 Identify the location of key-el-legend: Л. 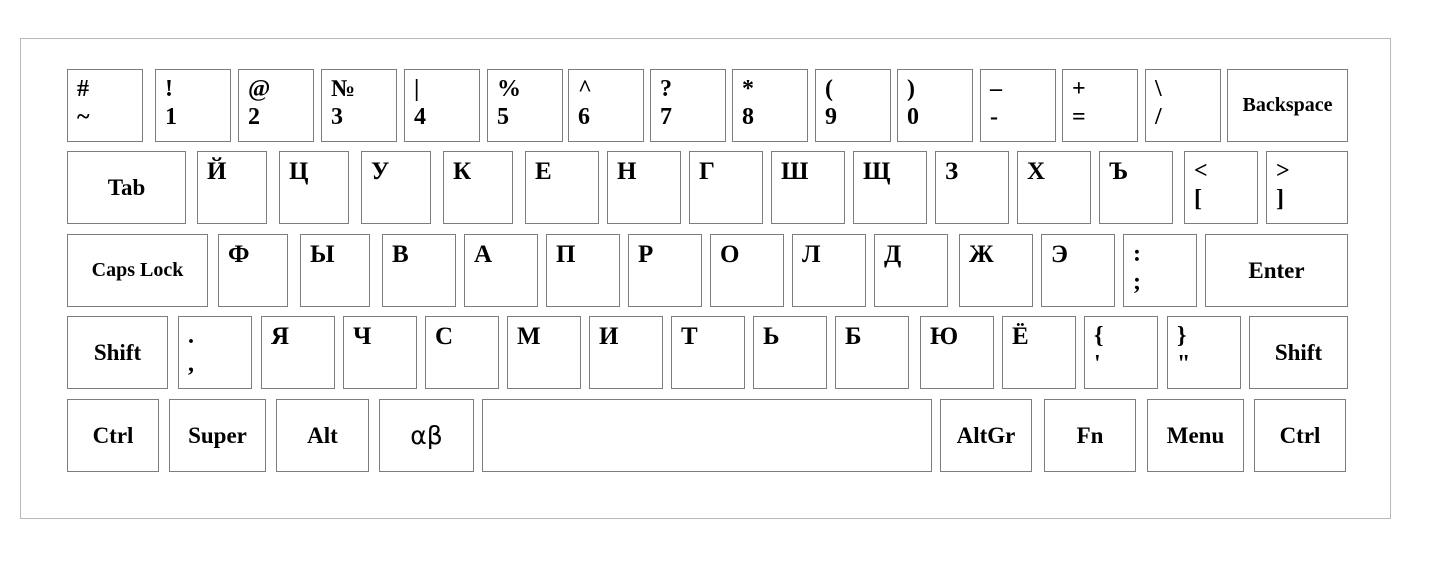
(811, 254).